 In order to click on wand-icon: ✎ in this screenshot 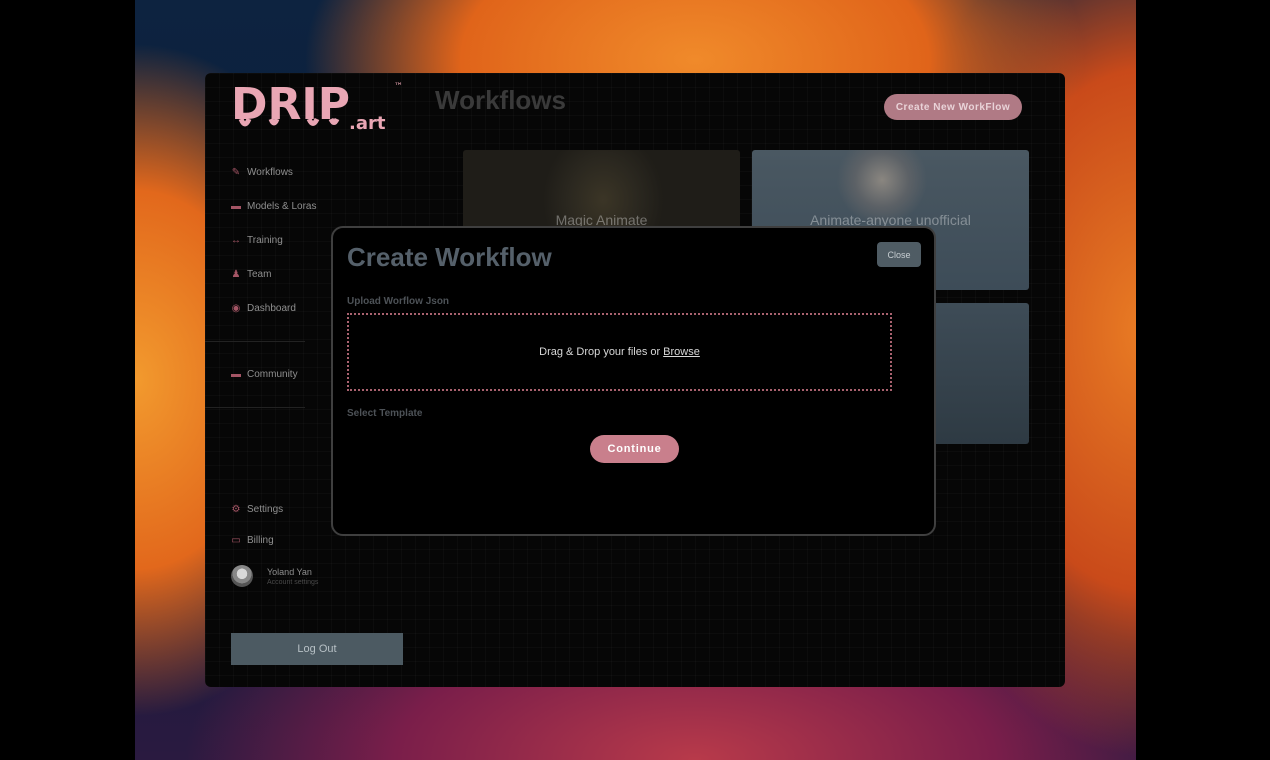, I will do `click(236, 172)`.